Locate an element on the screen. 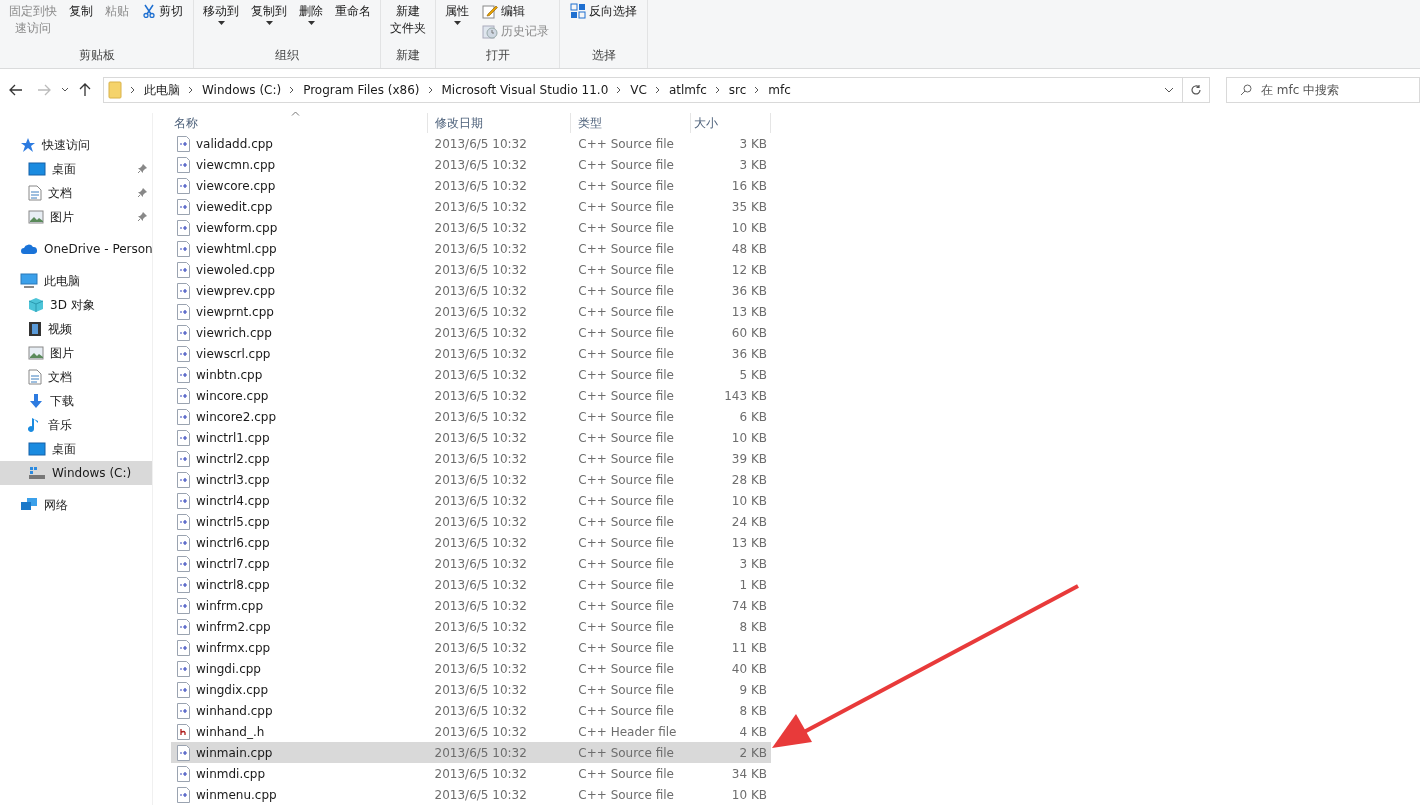 This screenshot has height=811, width=1420. file-row: winctrl4.cpp 2013/6/5 10:32 C++ Source file 10 KB is located at coordinates (471, 500).